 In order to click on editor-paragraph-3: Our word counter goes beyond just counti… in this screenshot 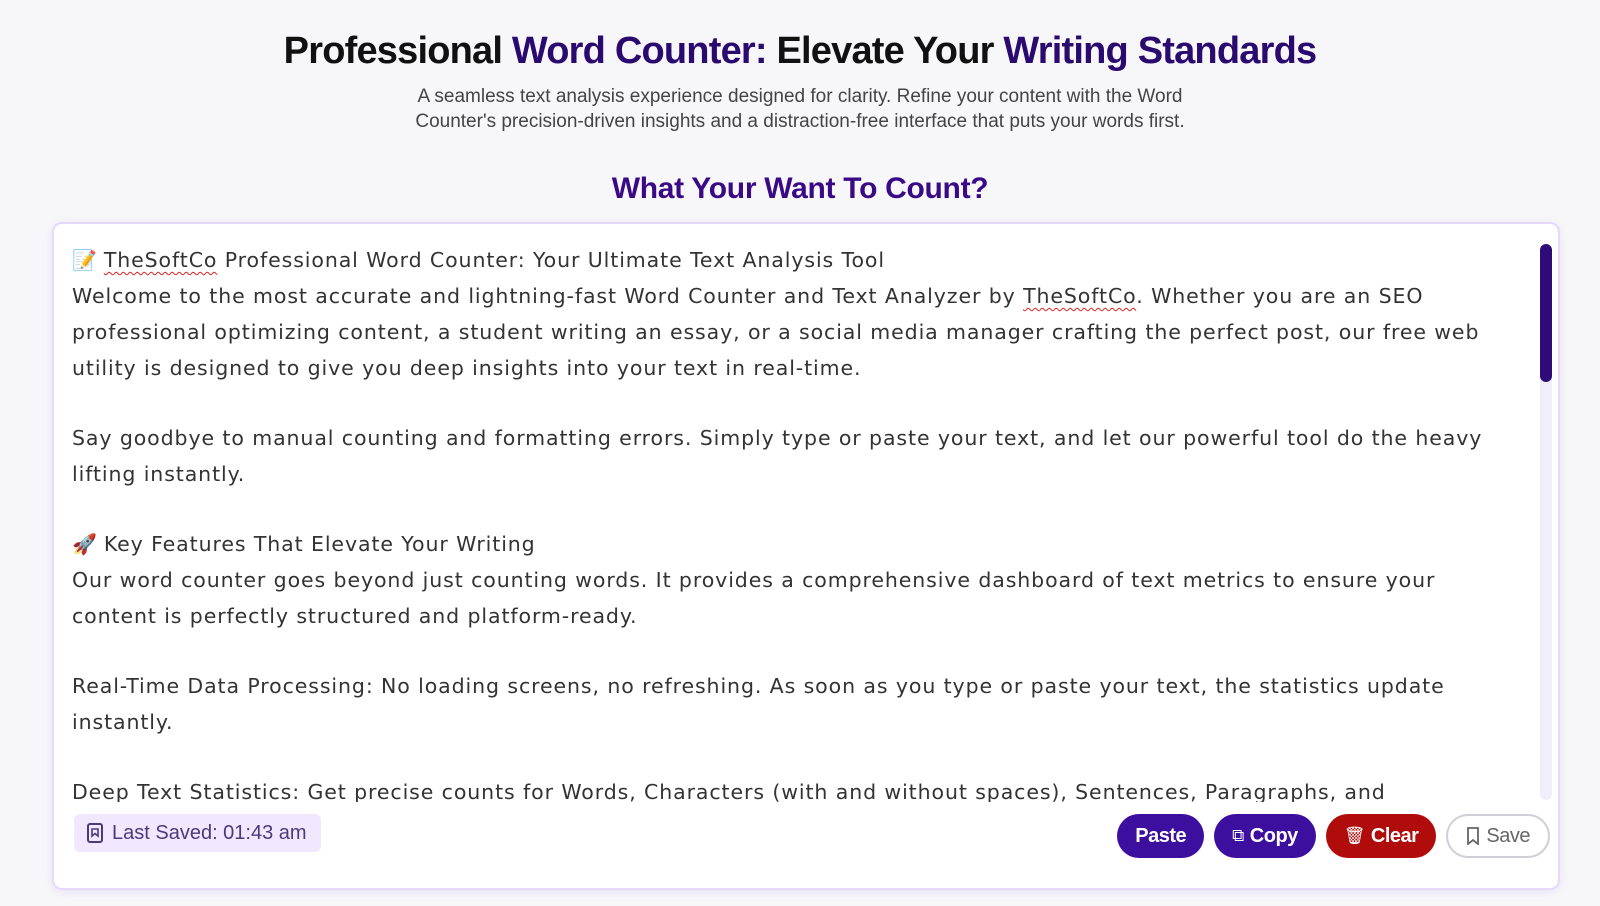, I will do `click(754, 598)`.